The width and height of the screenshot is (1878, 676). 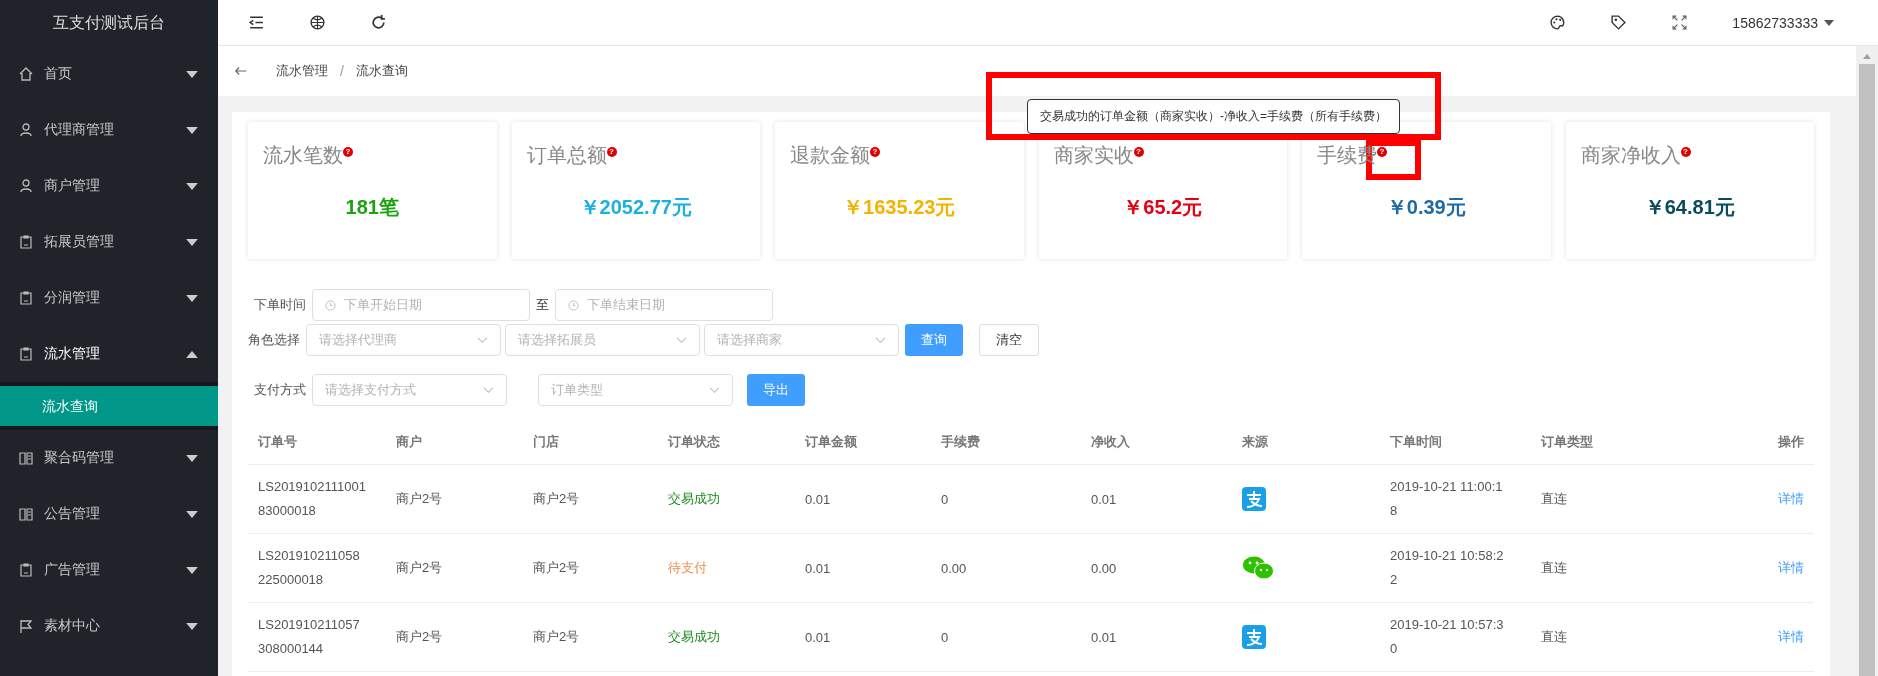 I want to click on sidebar-item: 广告管理, so click(x=109, y=570).